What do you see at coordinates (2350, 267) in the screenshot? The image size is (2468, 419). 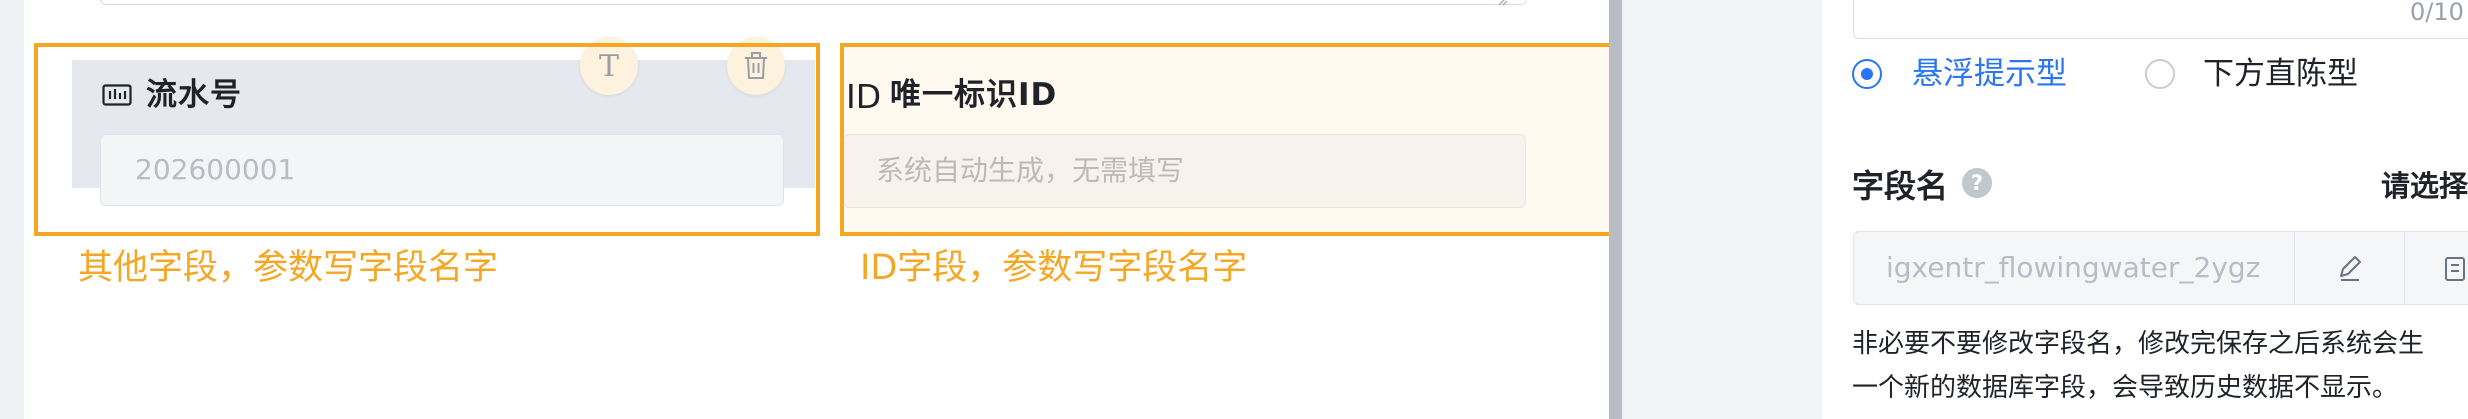 I see `pencil-icon` at bounding box center [2350, 267].